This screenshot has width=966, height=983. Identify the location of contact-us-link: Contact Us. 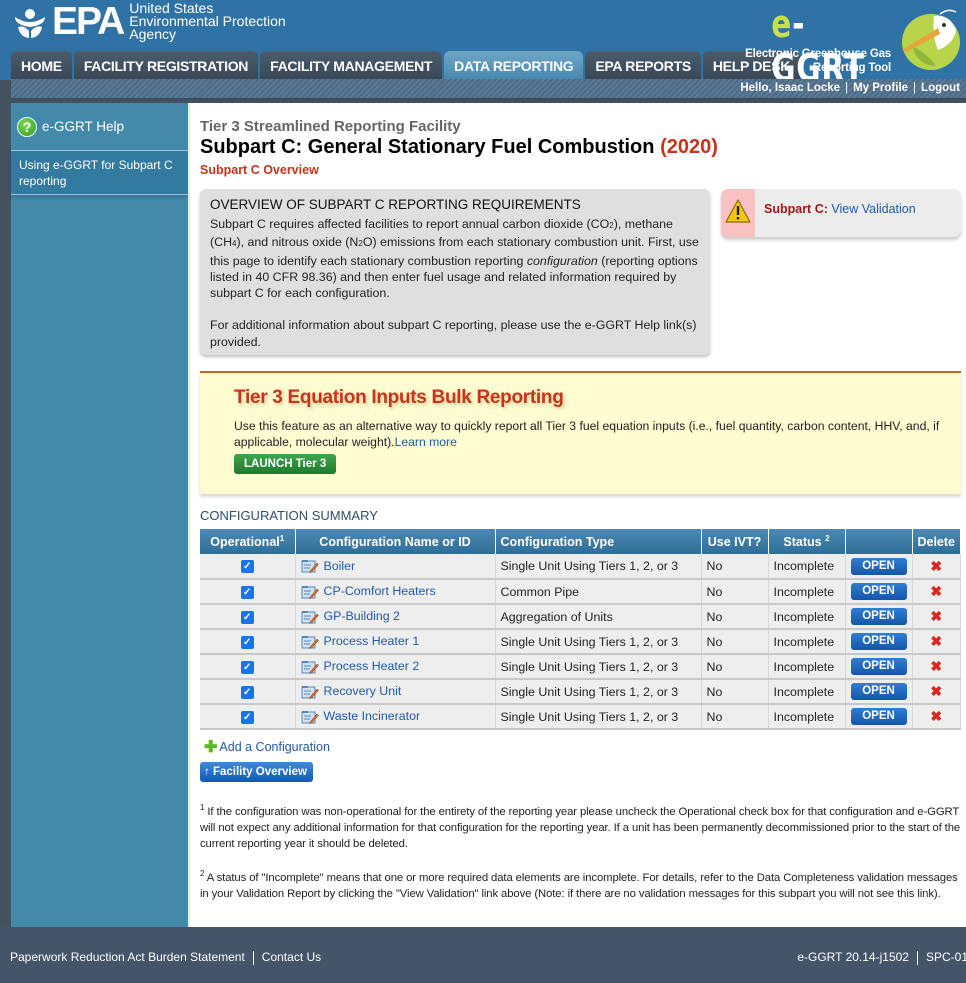
(291, 957).